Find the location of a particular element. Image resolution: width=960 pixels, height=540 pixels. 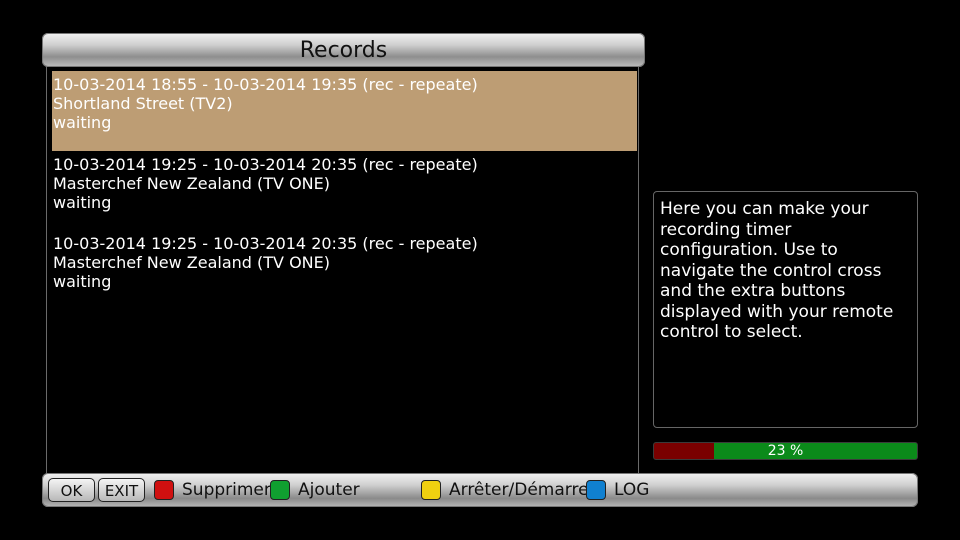

red-button-icon is located at coordinates (164, 490).